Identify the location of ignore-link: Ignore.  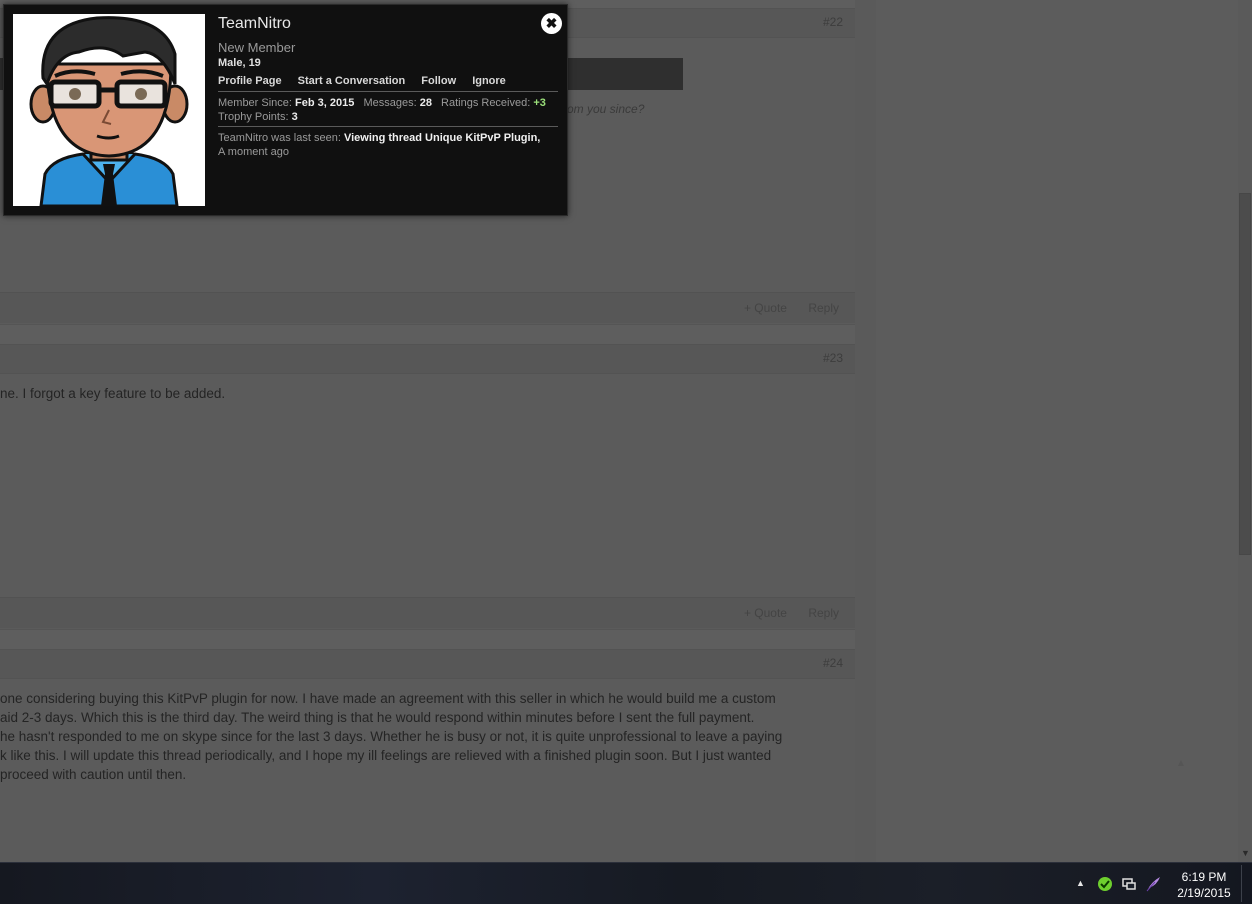
(489, 81).